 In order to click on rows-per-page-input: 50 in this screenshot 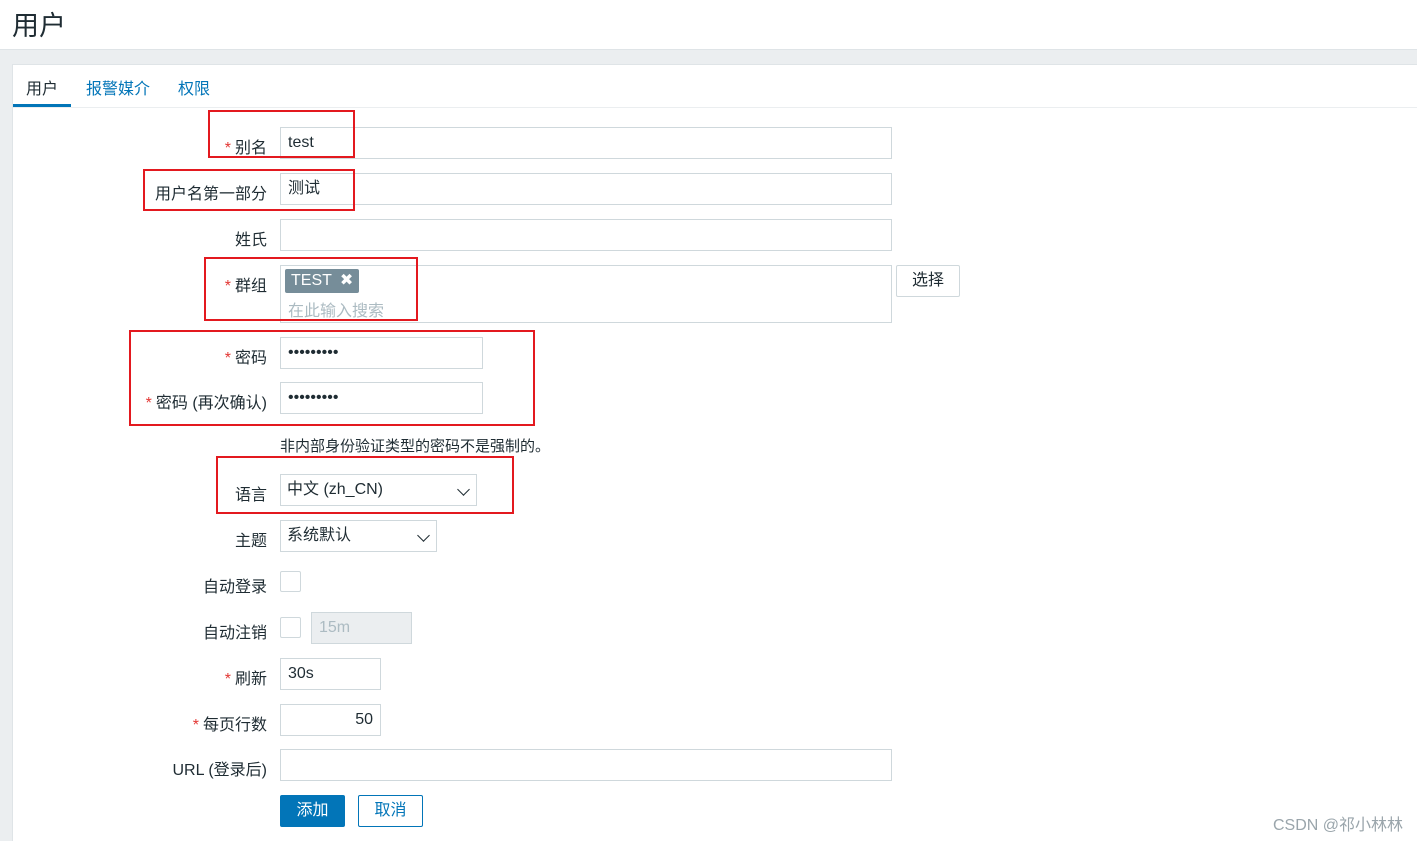, I will do `click(330, 720)`.